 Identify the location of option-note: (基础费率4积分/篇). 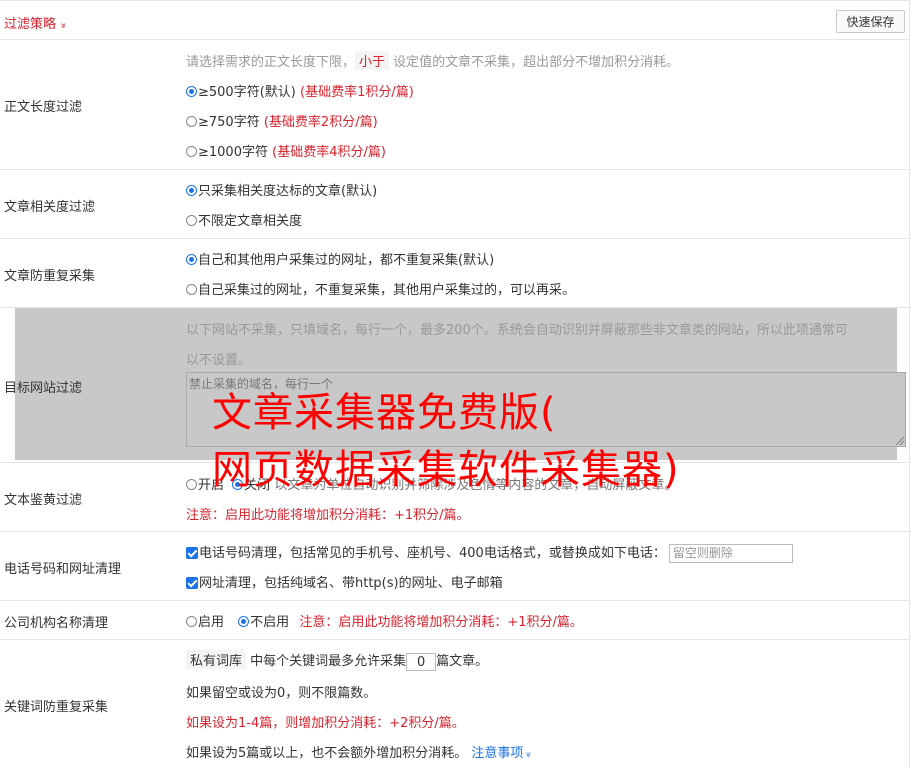
(329, 152).